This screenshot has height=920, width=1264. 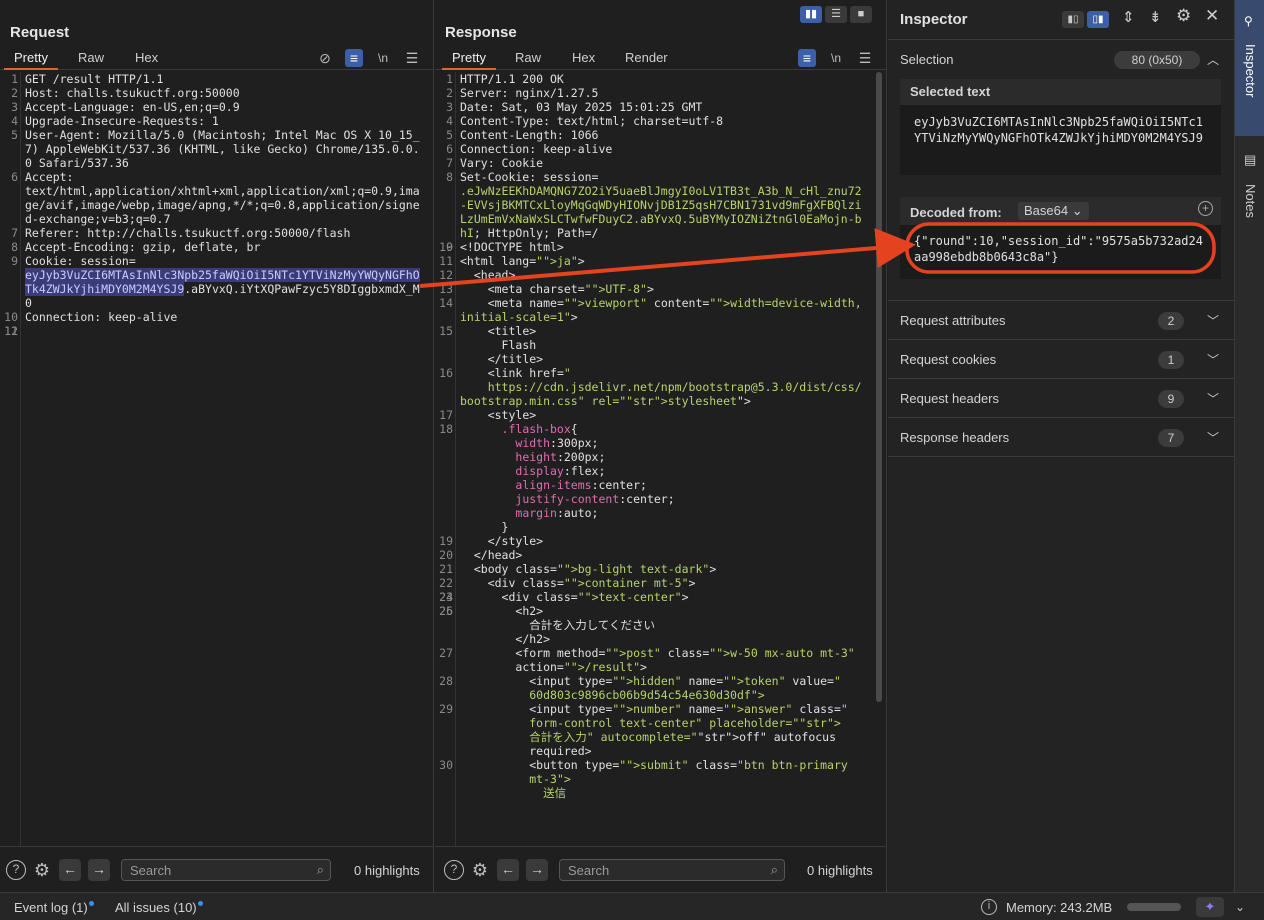 What do you see at coordinates (1240, 907) in the screenshot?
I see `chevron-down-icon: ⌄` at bounding box center [1240, 907].